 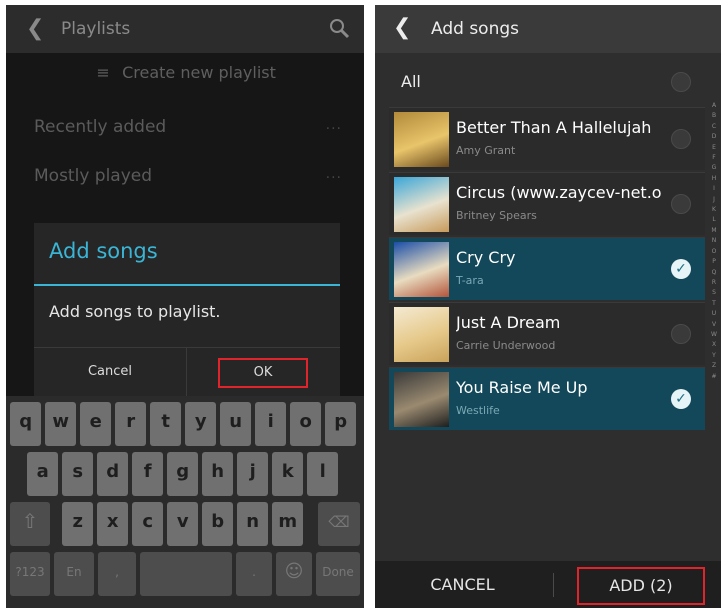 What do you see at coordinates (547, 203) in the screenshot?
I see `song-row: Circus (www.zaycev-net.o Britney Spears` at bounding box center [547, 203].